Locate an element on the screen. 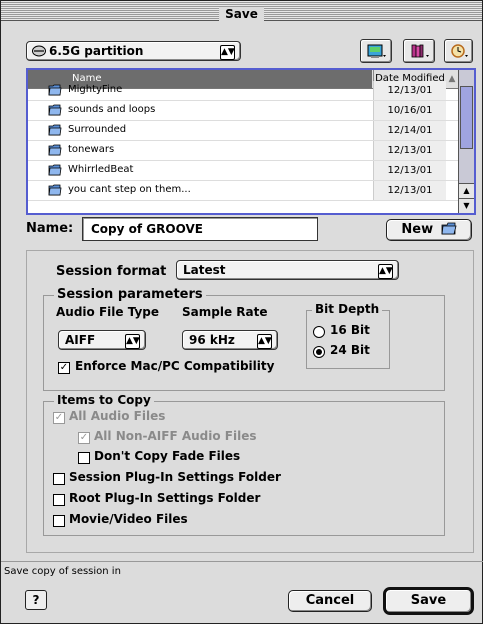 This screenshot has width=483, height=624. recent-button is located at coordinates (458, 51).